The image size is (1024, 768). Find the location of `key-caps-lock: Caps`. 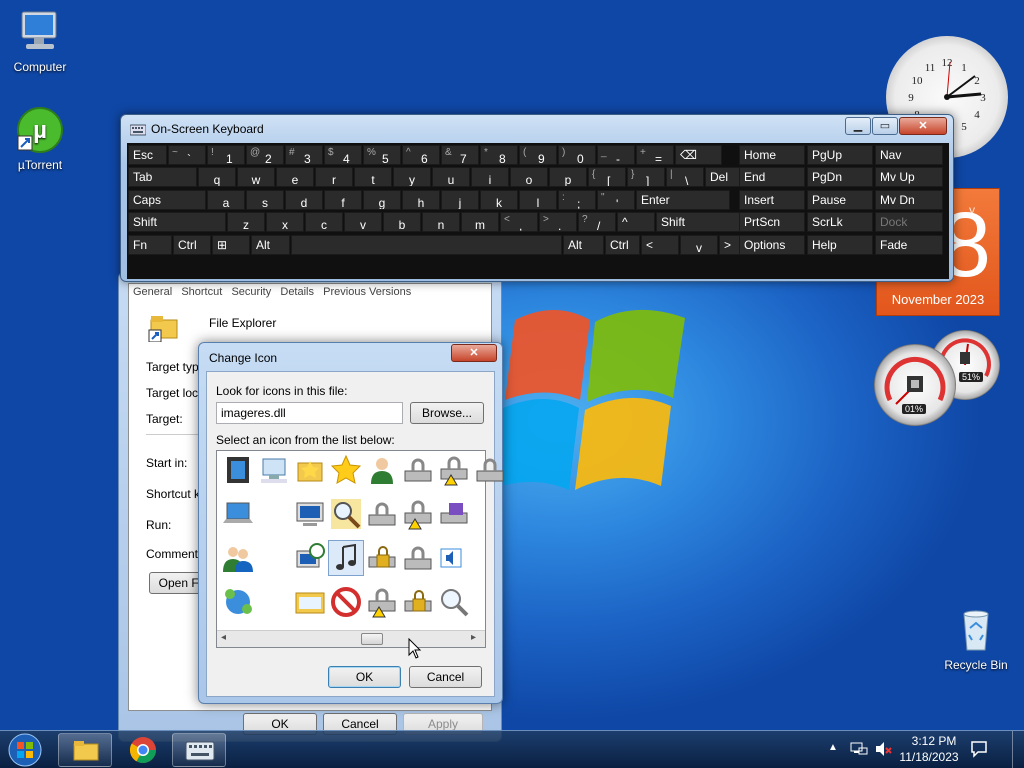

key-caps-lock: Caps is located at coordinates (167, 199).